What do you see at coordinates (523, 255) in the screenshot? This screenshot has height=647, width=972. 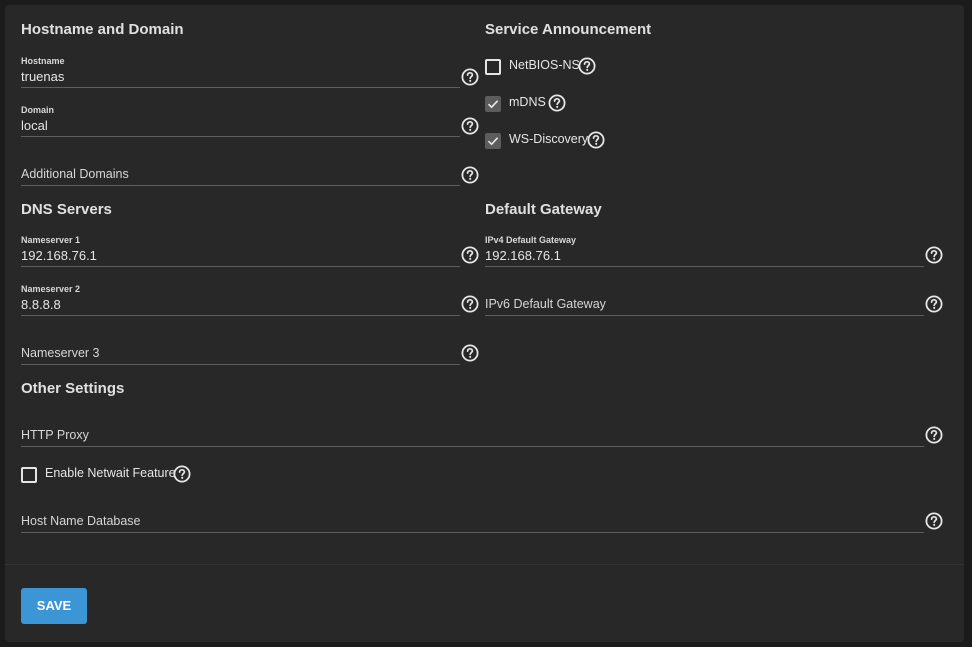 I see `ipv4-gateway-value: 192.168.76.1` at bounding box center [523, 255].